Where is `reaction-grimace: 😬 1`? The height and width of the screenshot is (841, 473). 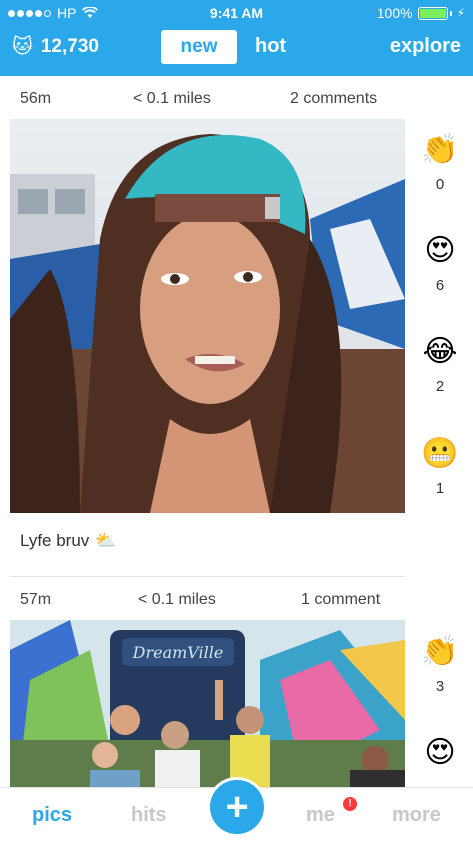
reaction-grimace: 😬 1 is located at coordinates (440, 466).